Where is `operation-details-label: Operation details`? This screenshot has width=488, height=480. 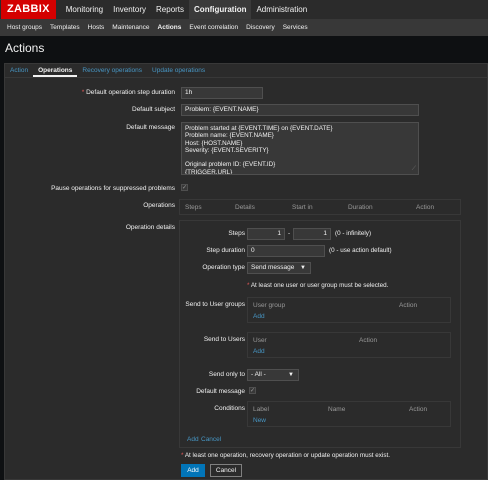 operation-details-label: Operation details is located at coordinates (150, 227).